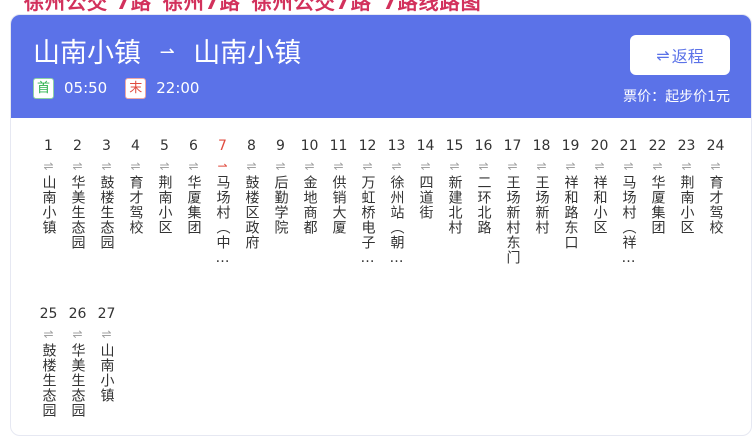 The height and width of the screenshot is (441, 756). What do you see at coordinates (425, 197) in the screenshot?
I see `stop-name: 四道街` at bounding box center [425, 197].